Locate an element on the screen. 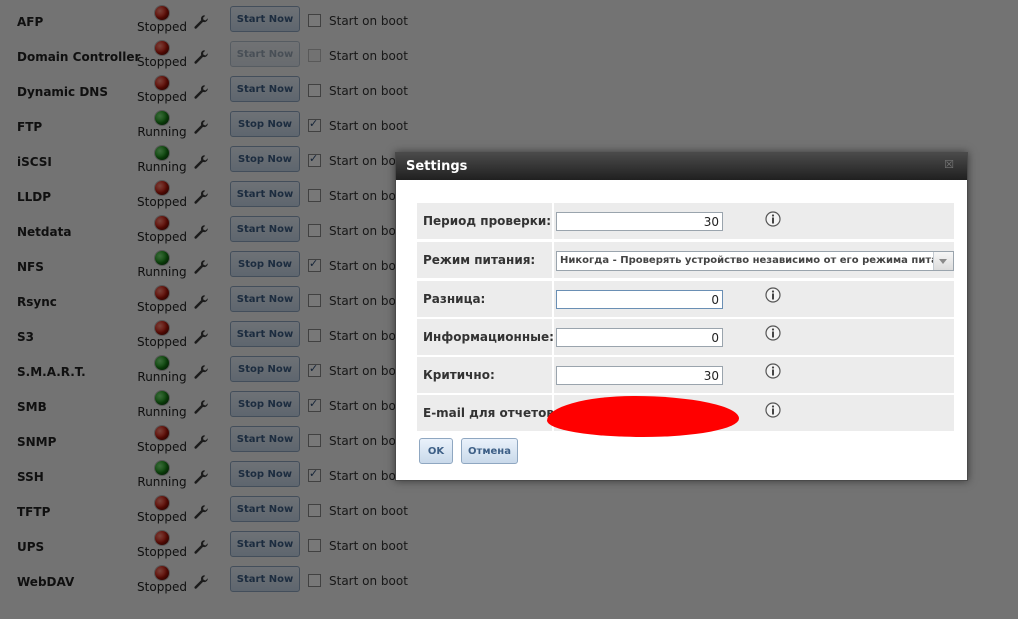  form-row-critical: Критично: is located at coordinates (685, 375).